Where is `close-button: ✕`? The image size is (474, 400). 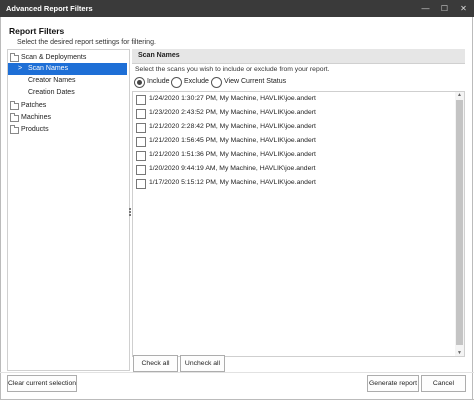 close-button: ✕ is located at coordinates (463, 8).